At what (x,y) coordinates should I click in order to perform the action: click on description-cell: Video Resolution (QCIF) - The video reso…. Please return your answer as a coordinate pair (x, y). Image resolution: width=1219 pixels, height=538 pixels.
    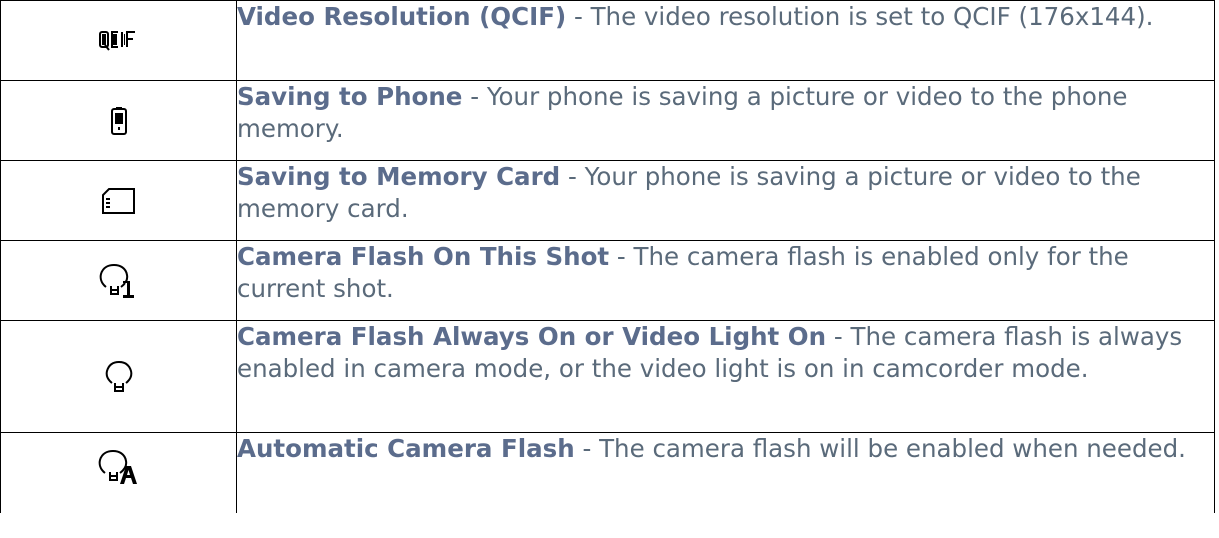
    Looking at the image, I should click on (725, 40).